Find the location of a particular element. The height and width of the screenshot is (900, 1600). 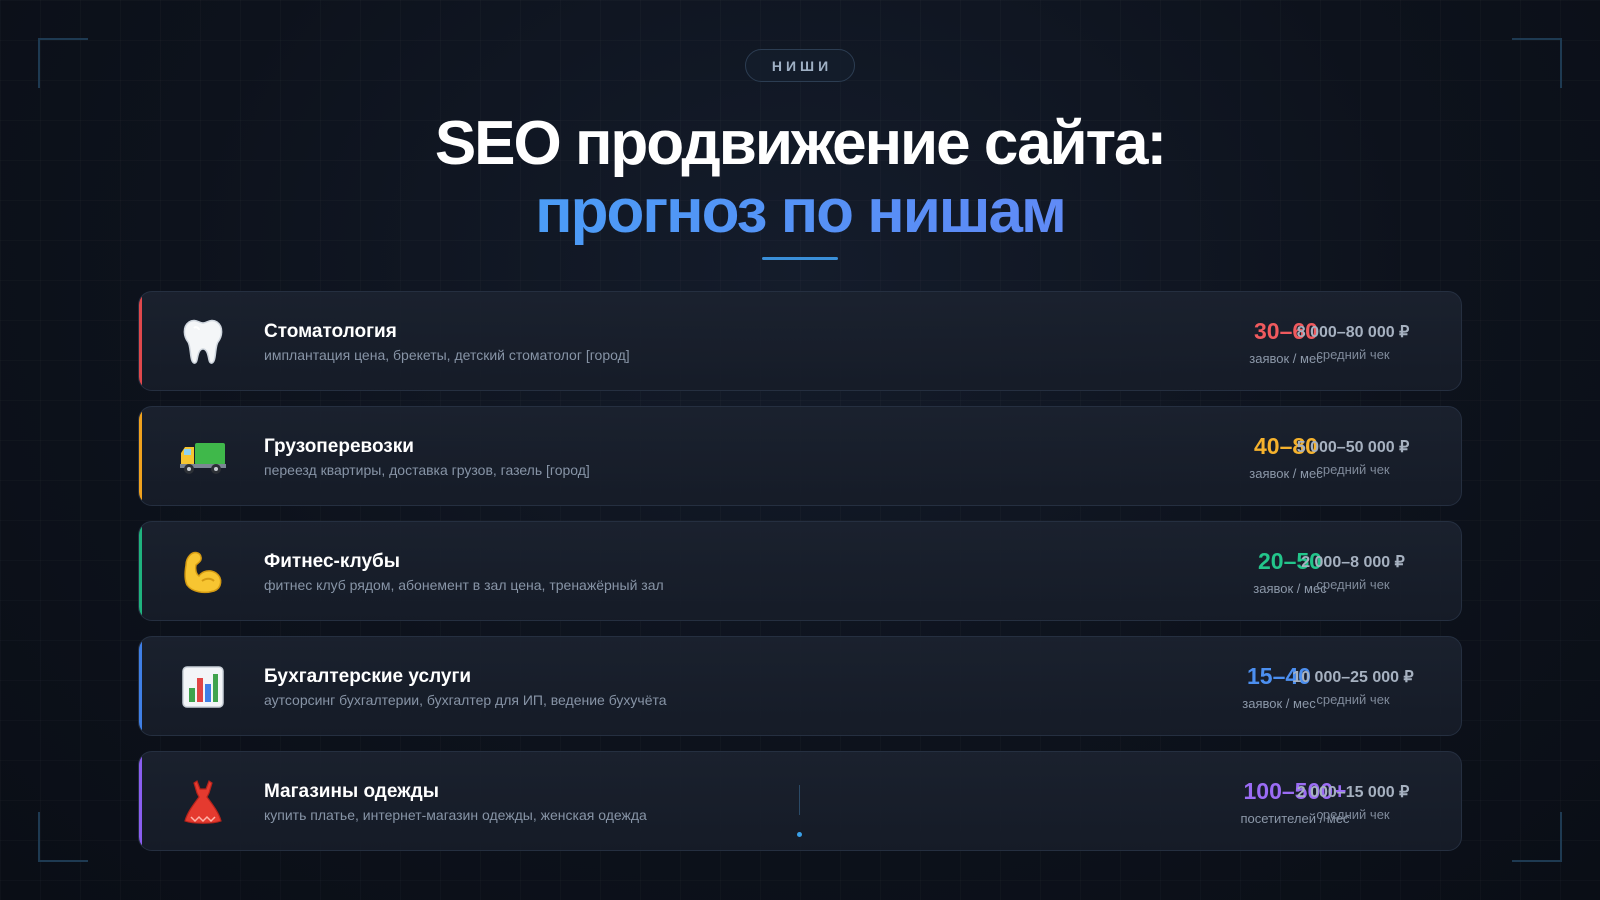

check-value: 8 000–80 000 ₽ is located at coordinates (1353, 332).